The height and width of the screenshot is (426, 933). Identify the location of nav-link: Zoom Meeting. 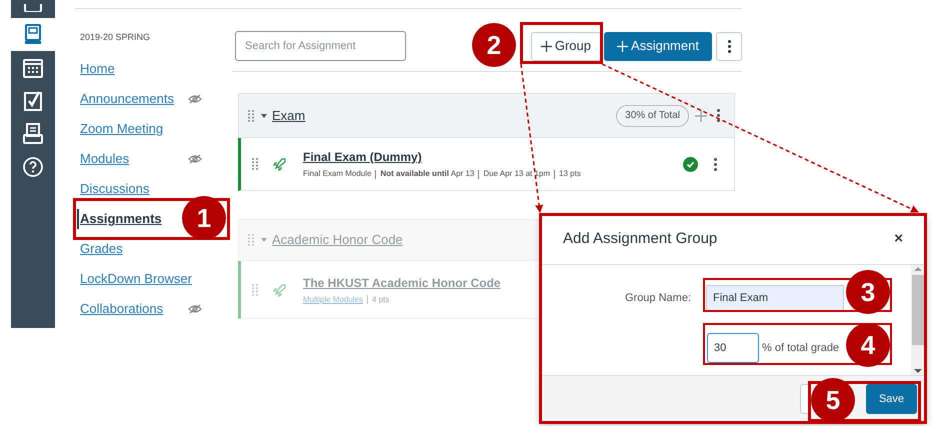
(122, 129).